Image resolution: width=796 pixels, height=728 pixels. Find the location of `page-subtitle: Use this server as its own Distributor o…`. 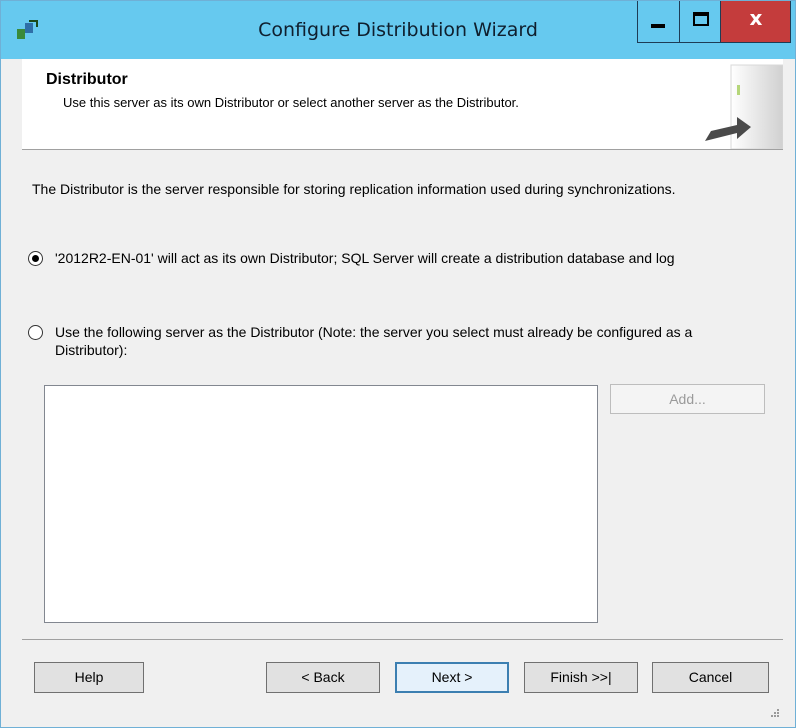

page-subtitle: Use this server as its own Distributor o… is located at coordinates (291, 102).